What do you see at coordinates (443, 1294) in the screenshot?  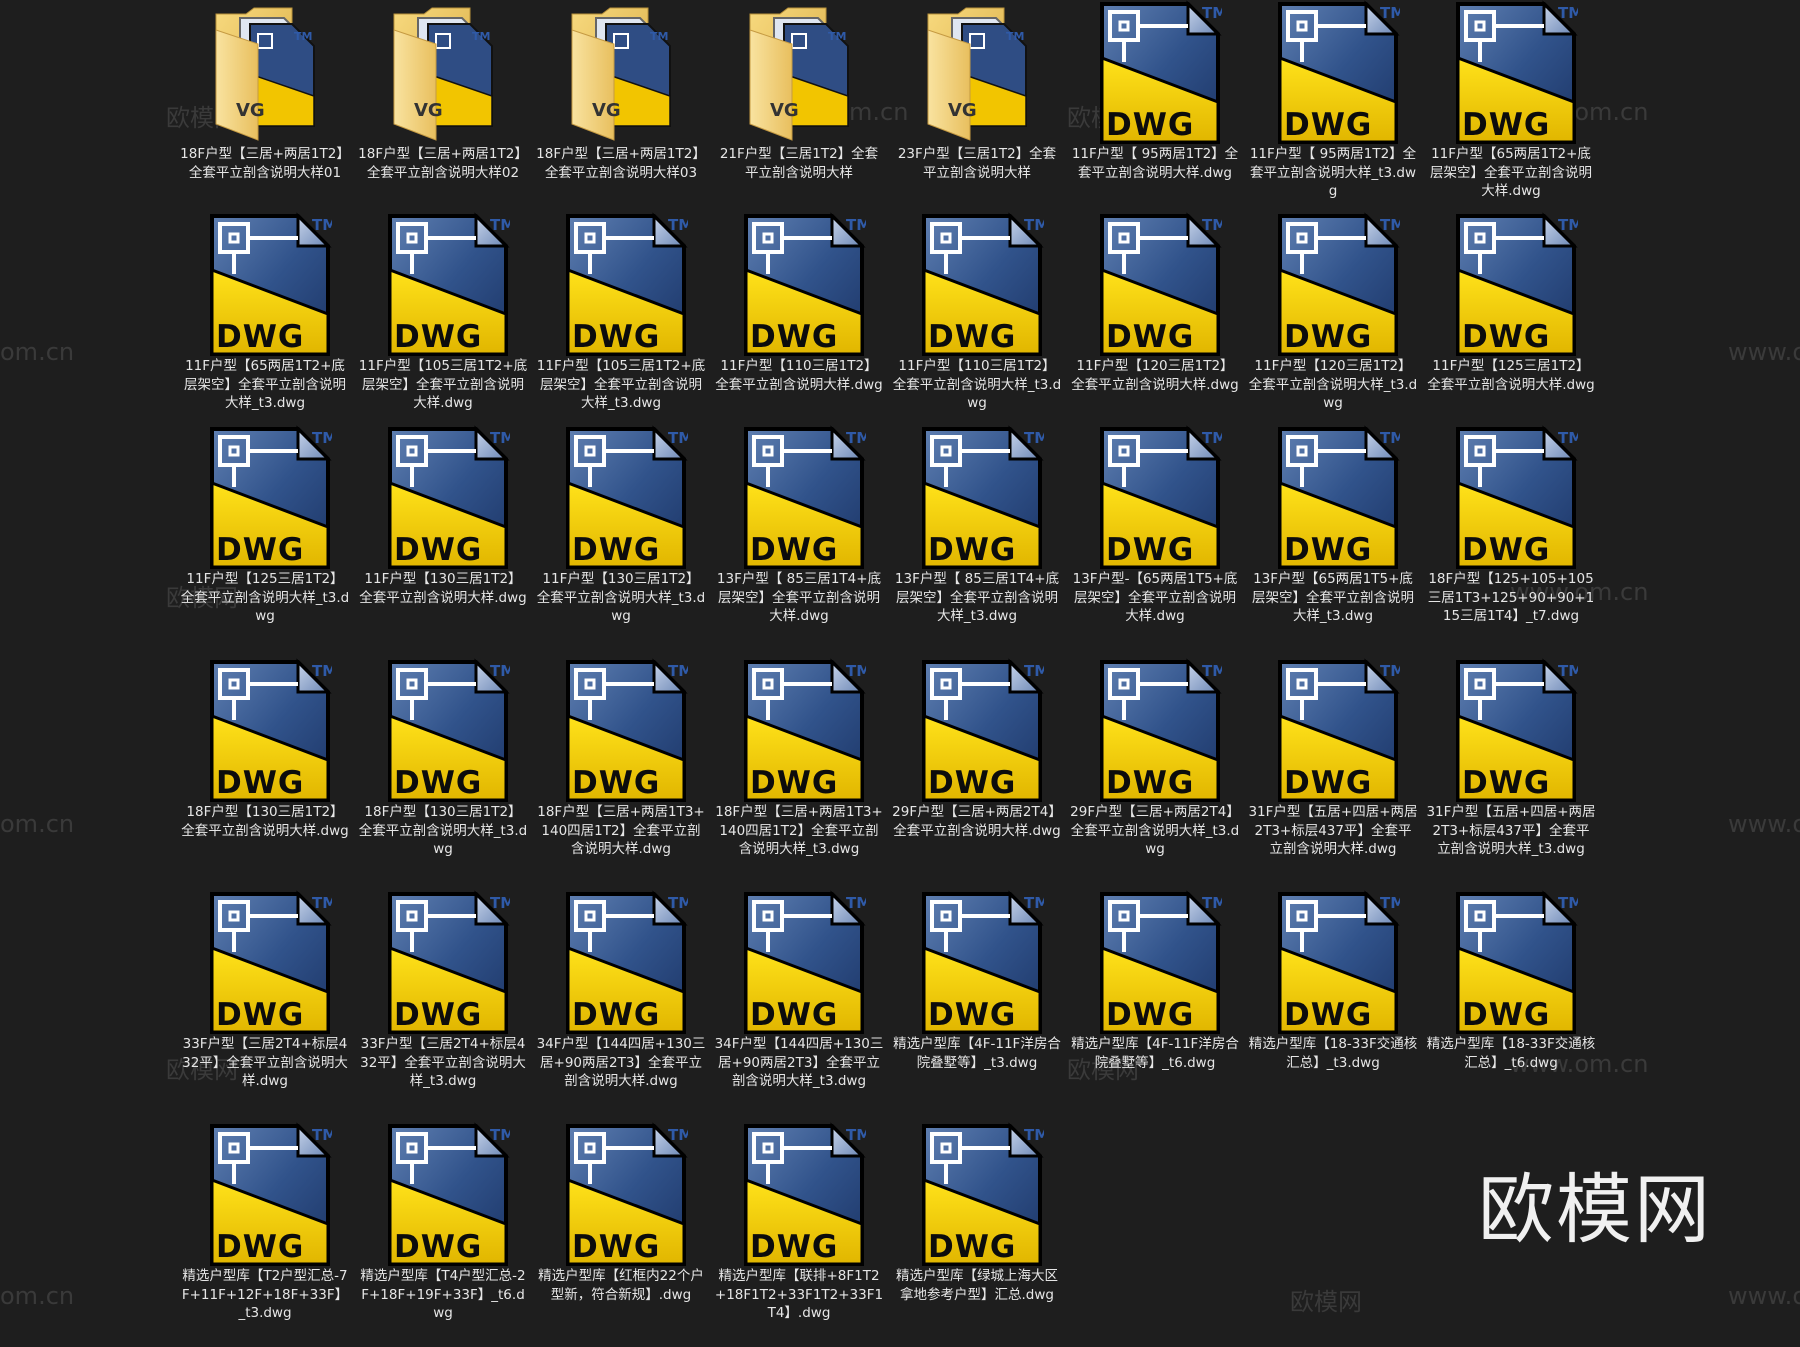 I see `file-name-label: 精选户型库【T4户型汇总-2F+18F+19F+33F】_t6.dwg` at bounding box center [443, 1294].